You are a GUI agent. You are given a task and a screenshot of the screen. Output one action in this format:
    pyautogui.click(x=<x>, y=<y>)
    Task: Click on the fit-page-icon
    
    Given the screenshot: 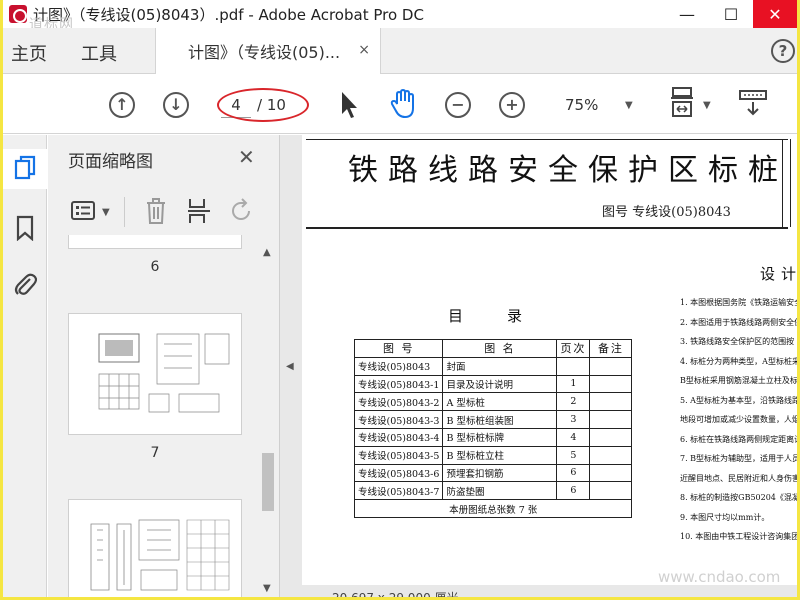 What is the action you would take?
    pyautogui.click(x=683, y=104)
    